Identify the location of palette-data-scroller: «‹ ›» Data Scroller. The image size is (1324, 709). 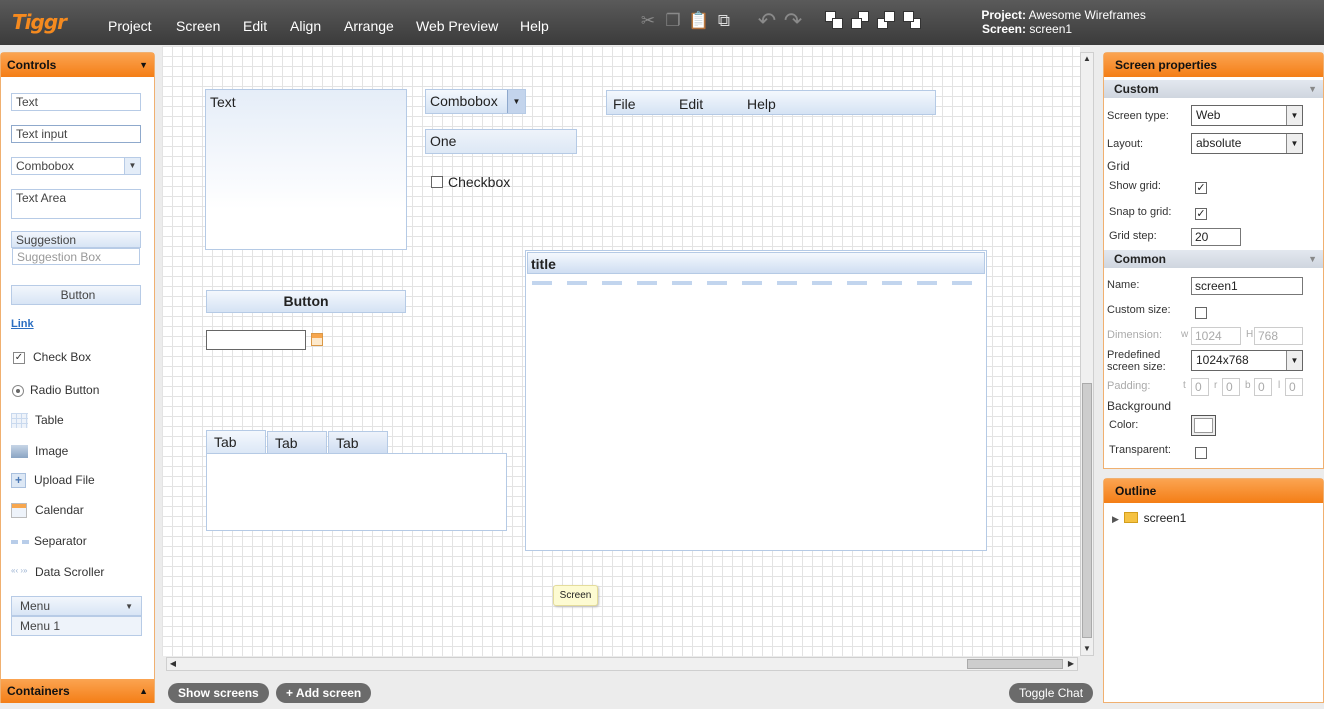
(57, 572).